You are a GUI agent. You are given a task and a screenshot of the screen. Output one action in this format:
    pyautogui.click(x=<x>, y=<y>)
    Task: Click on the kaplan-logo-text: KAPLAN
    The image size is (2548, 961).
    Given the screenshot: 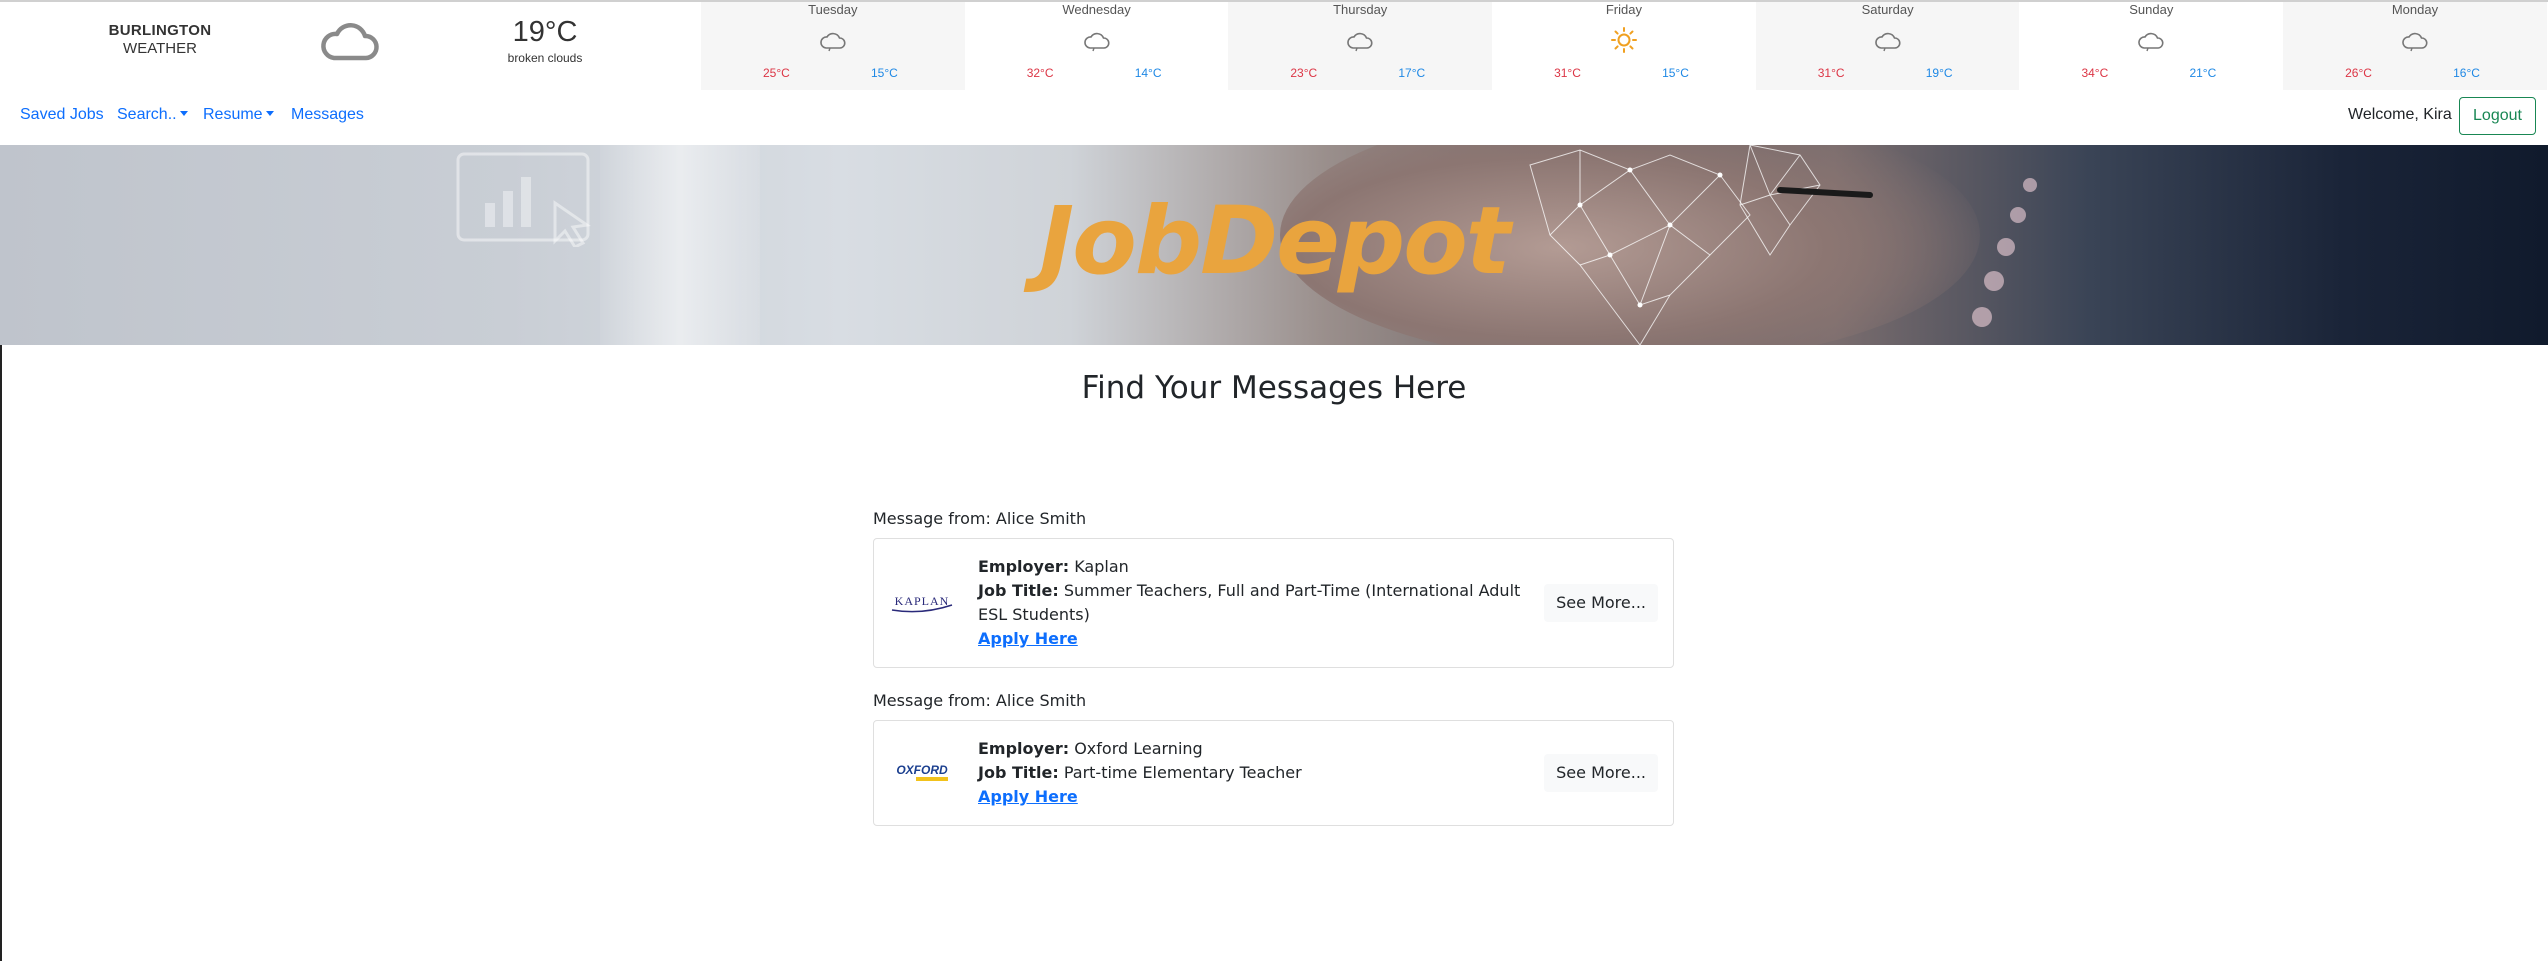 What is the action you would take?
    pyautogui.click(x=922, y=601)
    